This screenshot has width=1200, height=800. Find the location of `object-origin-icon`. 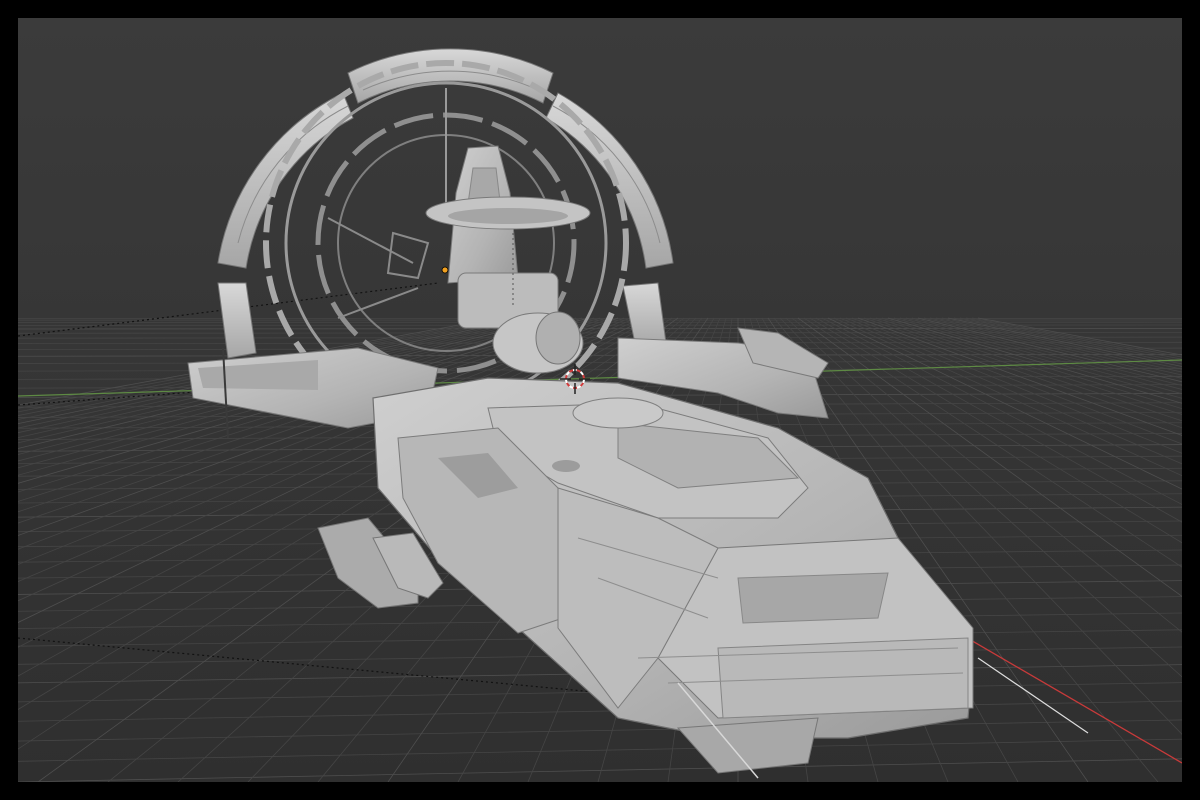

object-origin-icon is located at coordinates (445, 270).